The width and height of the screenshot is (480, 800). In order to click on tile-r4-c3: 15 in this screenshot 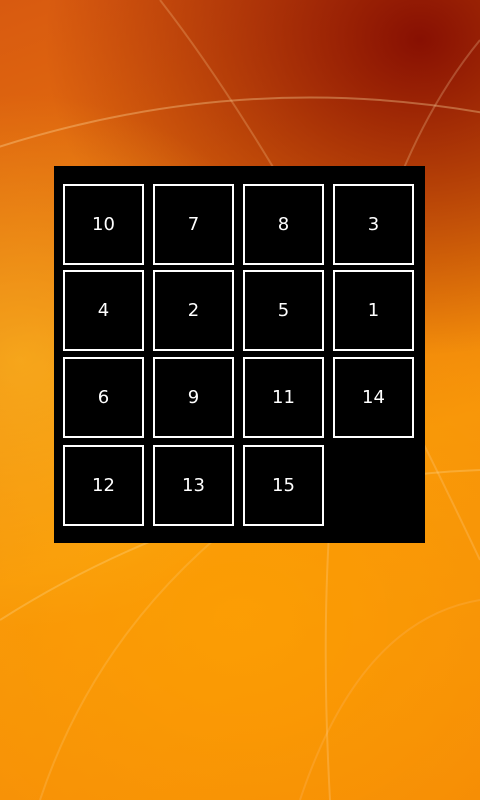, I will do `click(283, 485)`.